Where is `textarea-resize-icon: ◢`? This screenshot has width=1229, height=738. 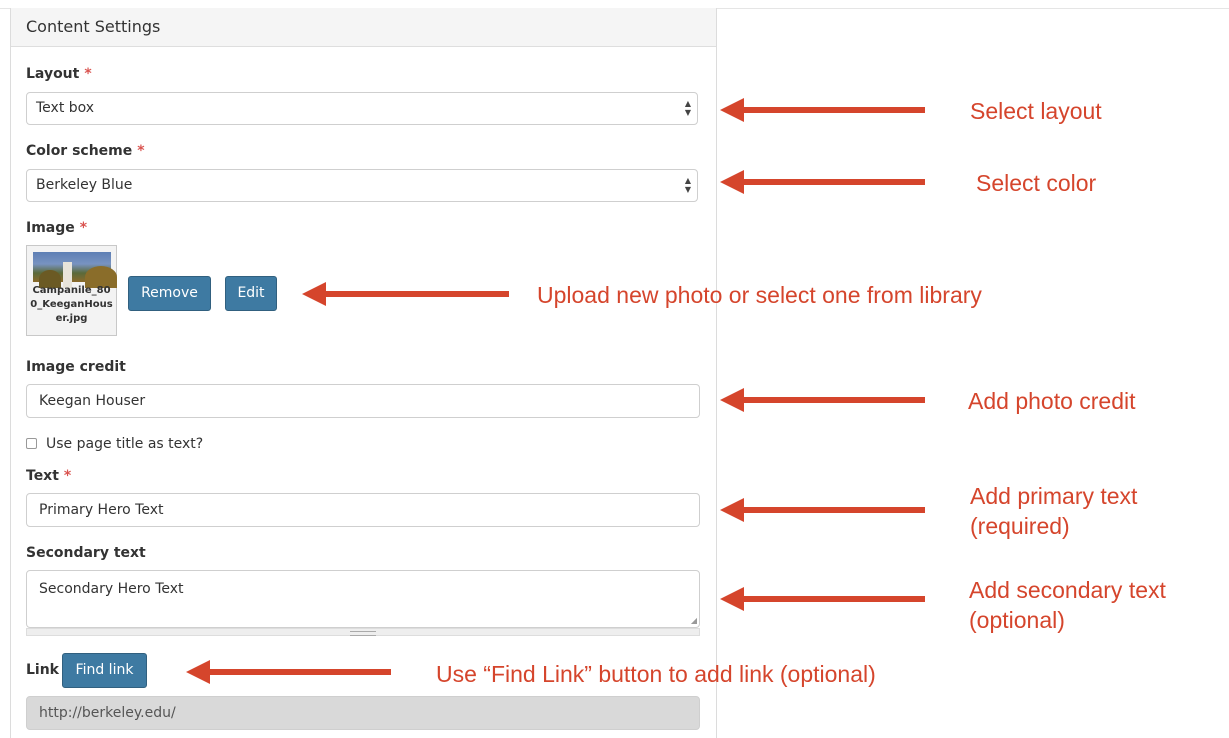
textarea-resize-icon: ◢ is located at coordinates (694, 620).